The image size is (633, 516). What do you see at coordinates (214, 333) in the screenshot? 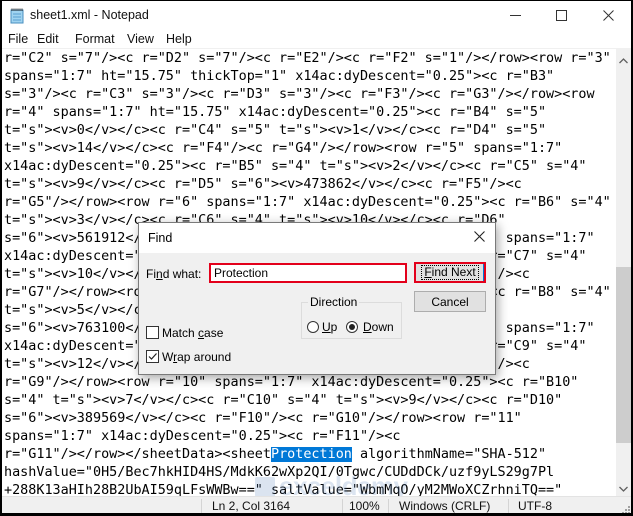
I see `label-part: ase` at bounding box center [214, 333].